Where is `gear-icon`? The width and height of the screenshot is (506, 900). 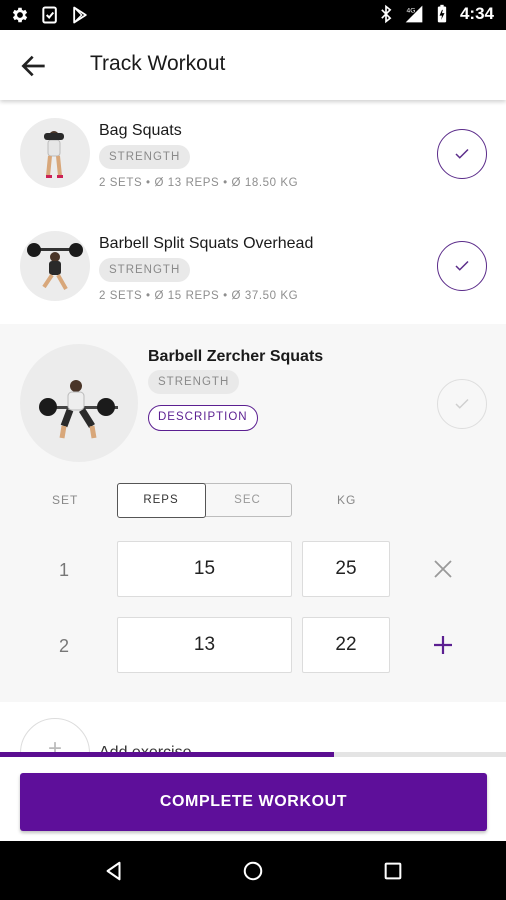
gear-icon is located at coordinates (20, 15).